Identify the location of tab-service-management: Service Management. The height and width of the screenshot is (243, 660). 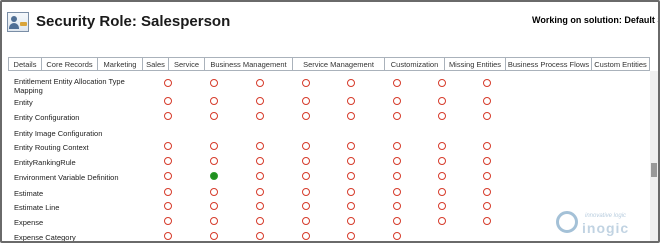
(338, 64).